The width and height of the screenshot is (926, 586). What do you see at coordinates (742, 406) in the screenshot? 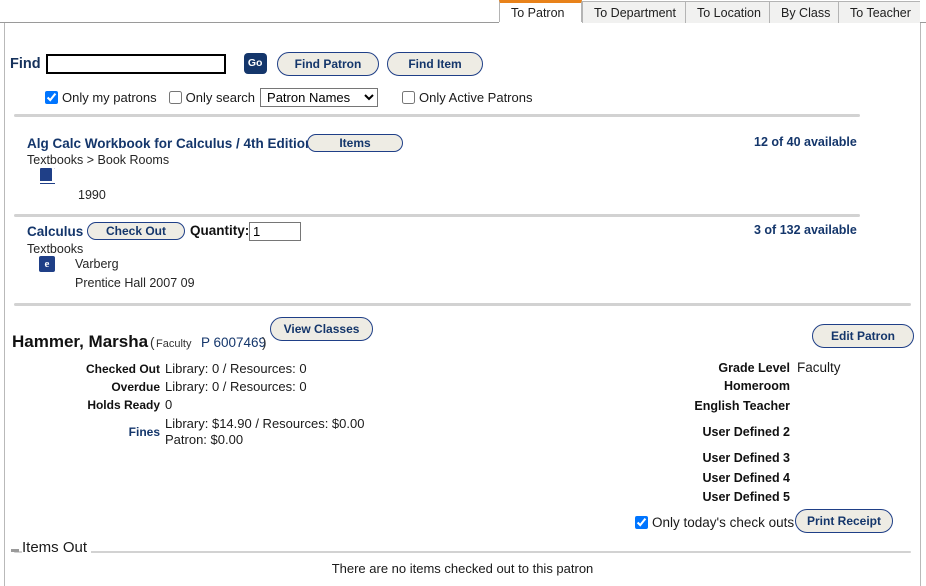
I see `english-teacher-label: English Teacher` at bounding box center [742, 406].